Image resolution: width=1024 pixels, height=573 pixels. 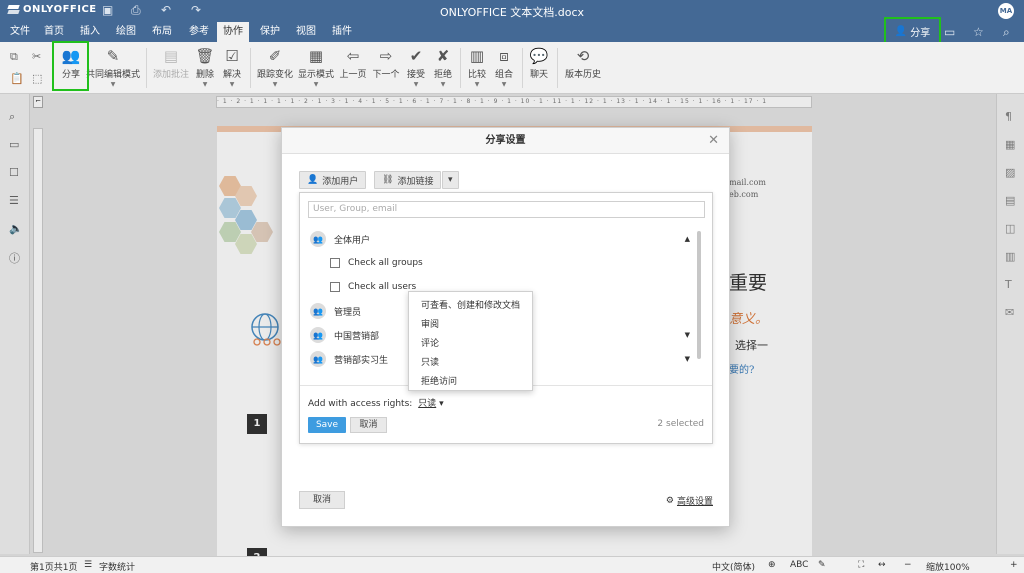 What do you see at coordinates (1006, 32) in the screenshot?
I see `search-icon: ⌕` at bounding box center [1006, 32].